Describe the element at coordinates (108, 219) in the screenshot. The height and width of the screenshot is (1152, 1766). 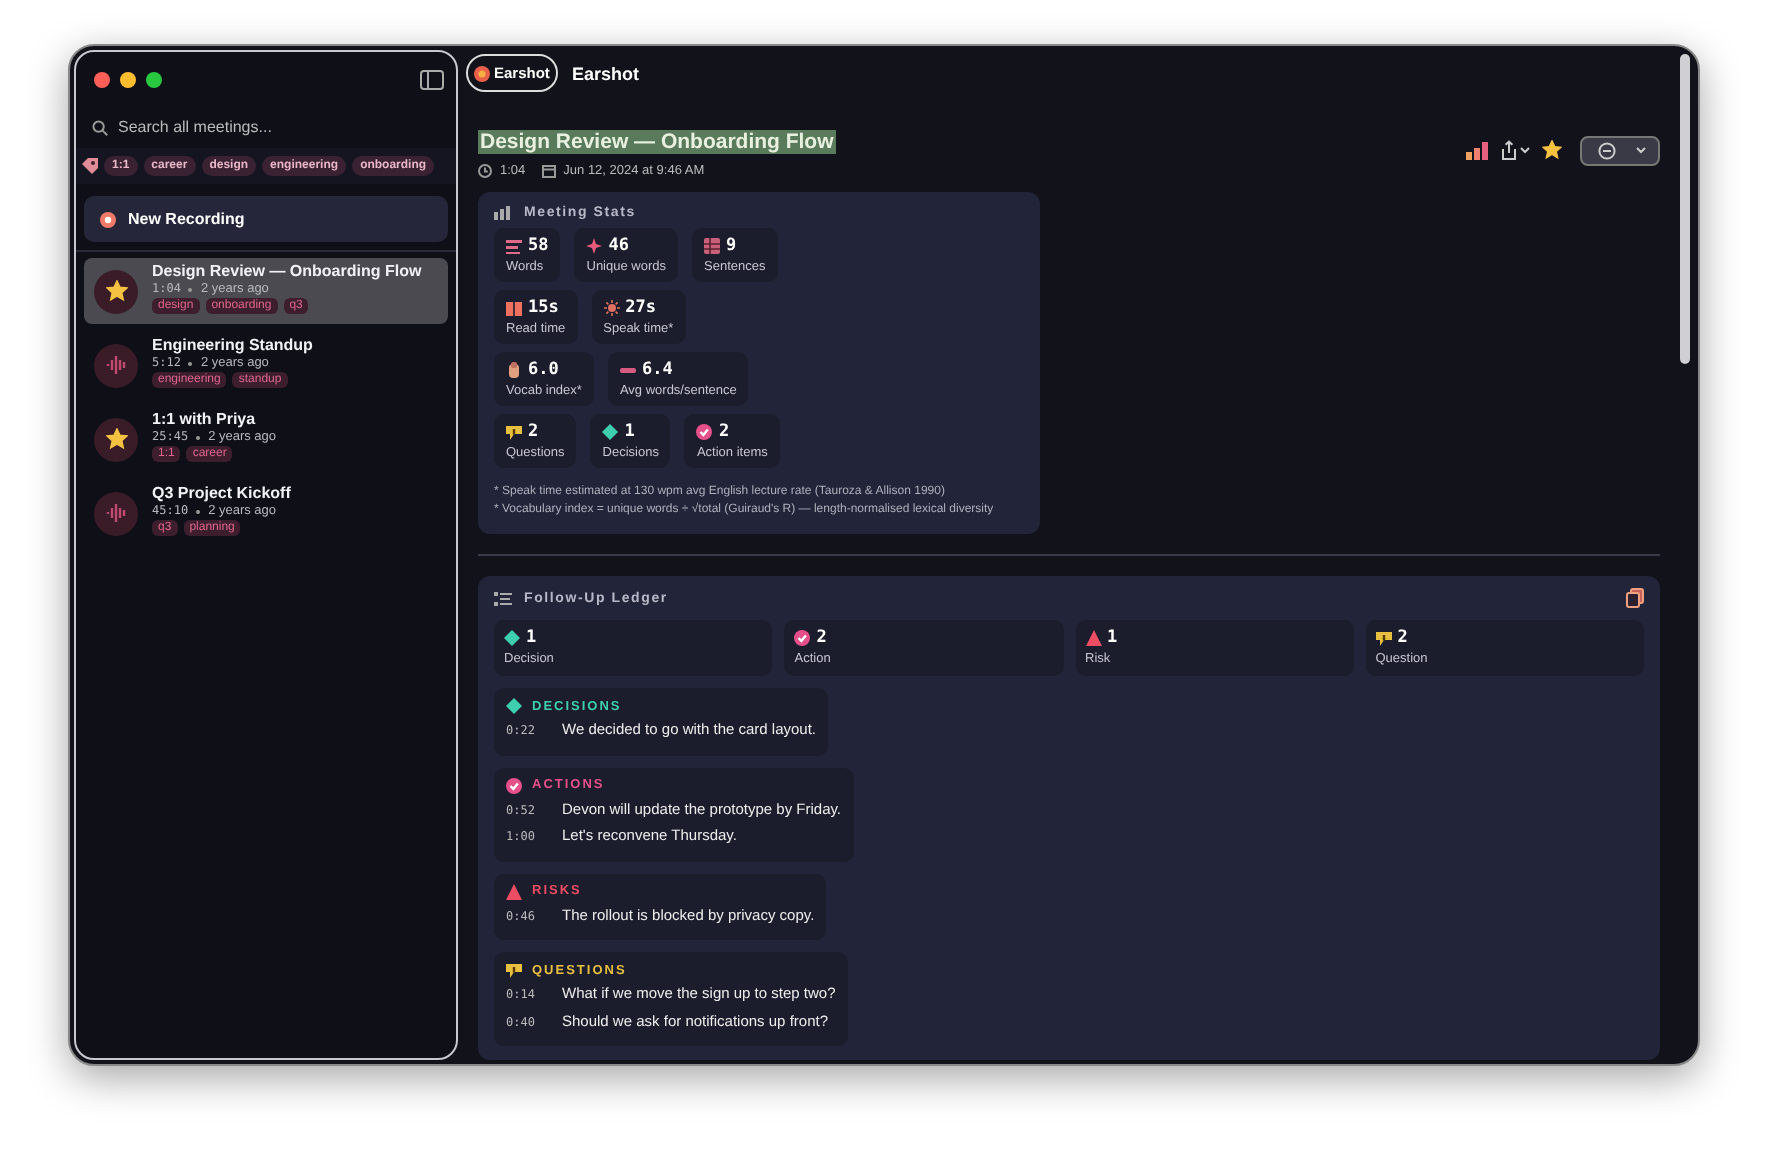
I see `record-icon` at that location.